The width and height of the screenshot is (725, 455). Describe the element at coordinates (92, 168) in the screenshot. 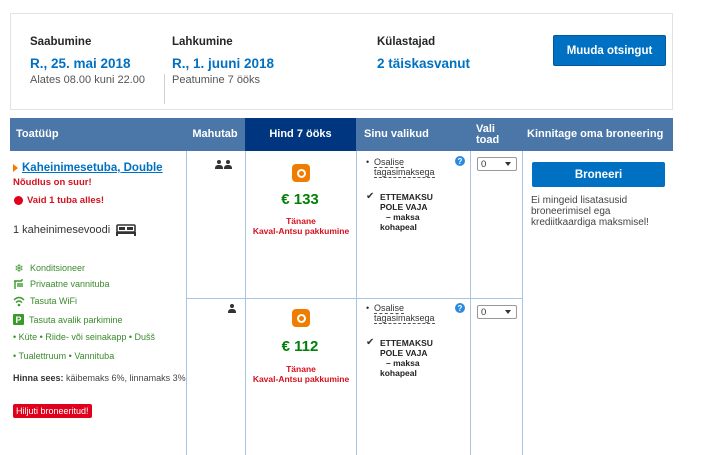

I see `room-name-link: Kaheinimesetuba, Double` at that location.